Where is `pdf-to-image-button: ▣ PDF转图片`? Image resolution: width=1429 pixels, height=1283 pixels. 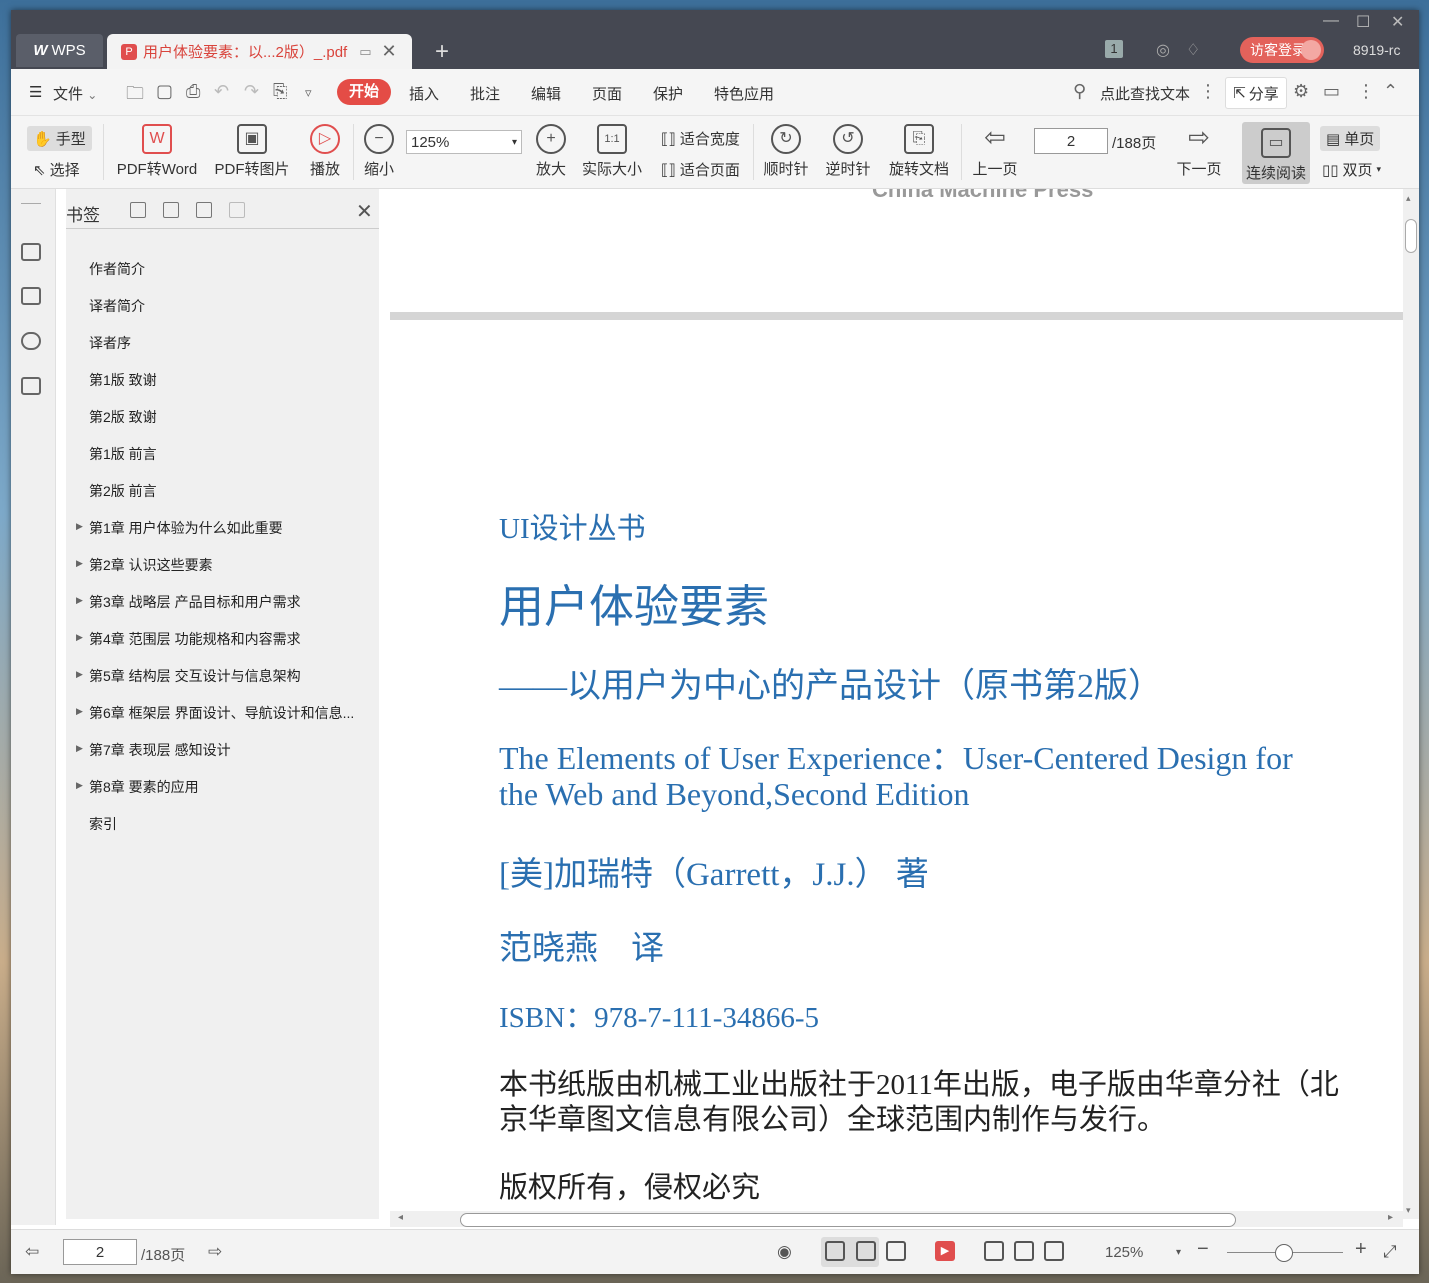 pdf-to-image-button: ▣ PDF转图片 is located at coordinates (252, 151).